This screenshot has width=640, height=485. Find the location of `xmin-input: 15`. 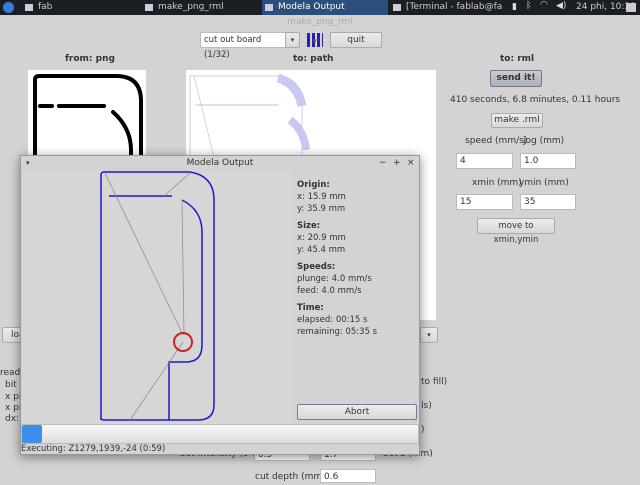

xmin-input: 15 is located at coordinates (484, 202).